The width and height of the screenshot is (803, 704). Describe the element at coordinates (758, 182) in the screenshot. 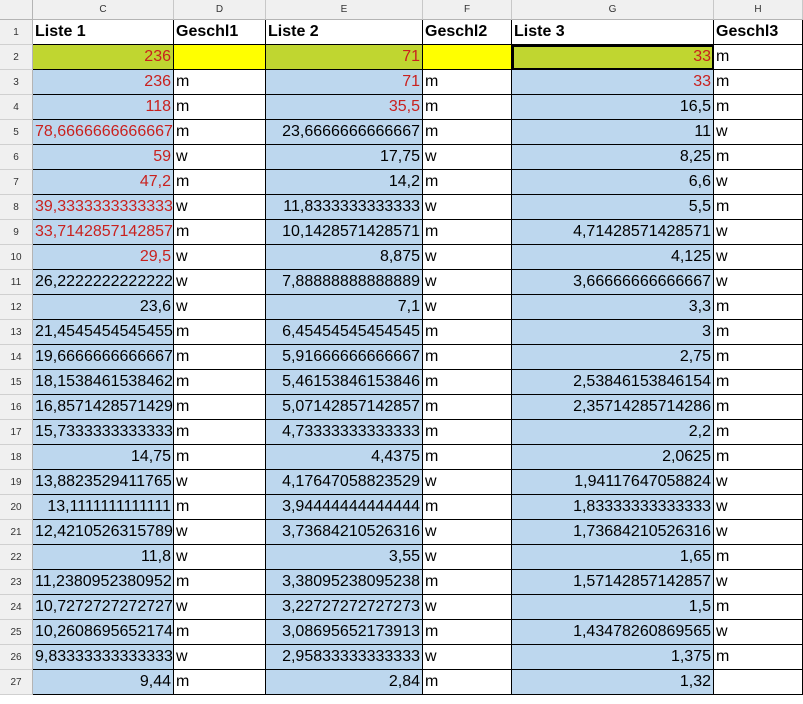

I see `cell-h7: w` at that location.